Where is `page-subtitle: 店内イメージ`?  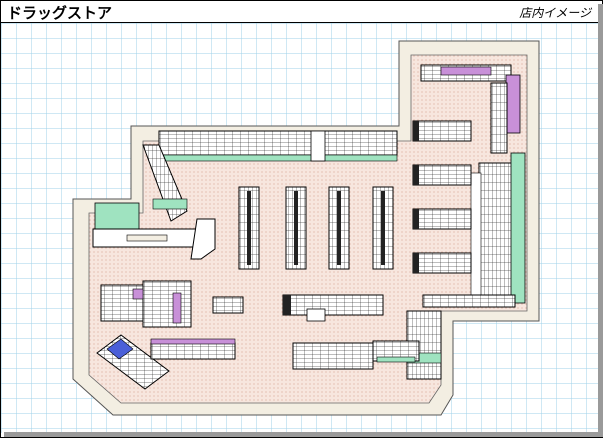
page-subtitle: 店内イメージ is located at coordinates (555, 13).